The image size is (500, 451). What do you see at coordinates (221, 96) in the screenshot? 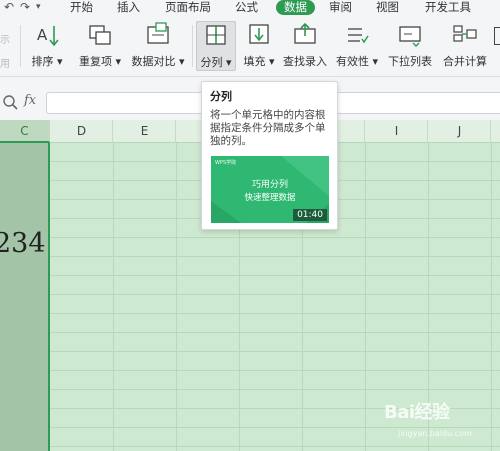
I see `tooltip-title: 分列` at bounding box center [221, 96].